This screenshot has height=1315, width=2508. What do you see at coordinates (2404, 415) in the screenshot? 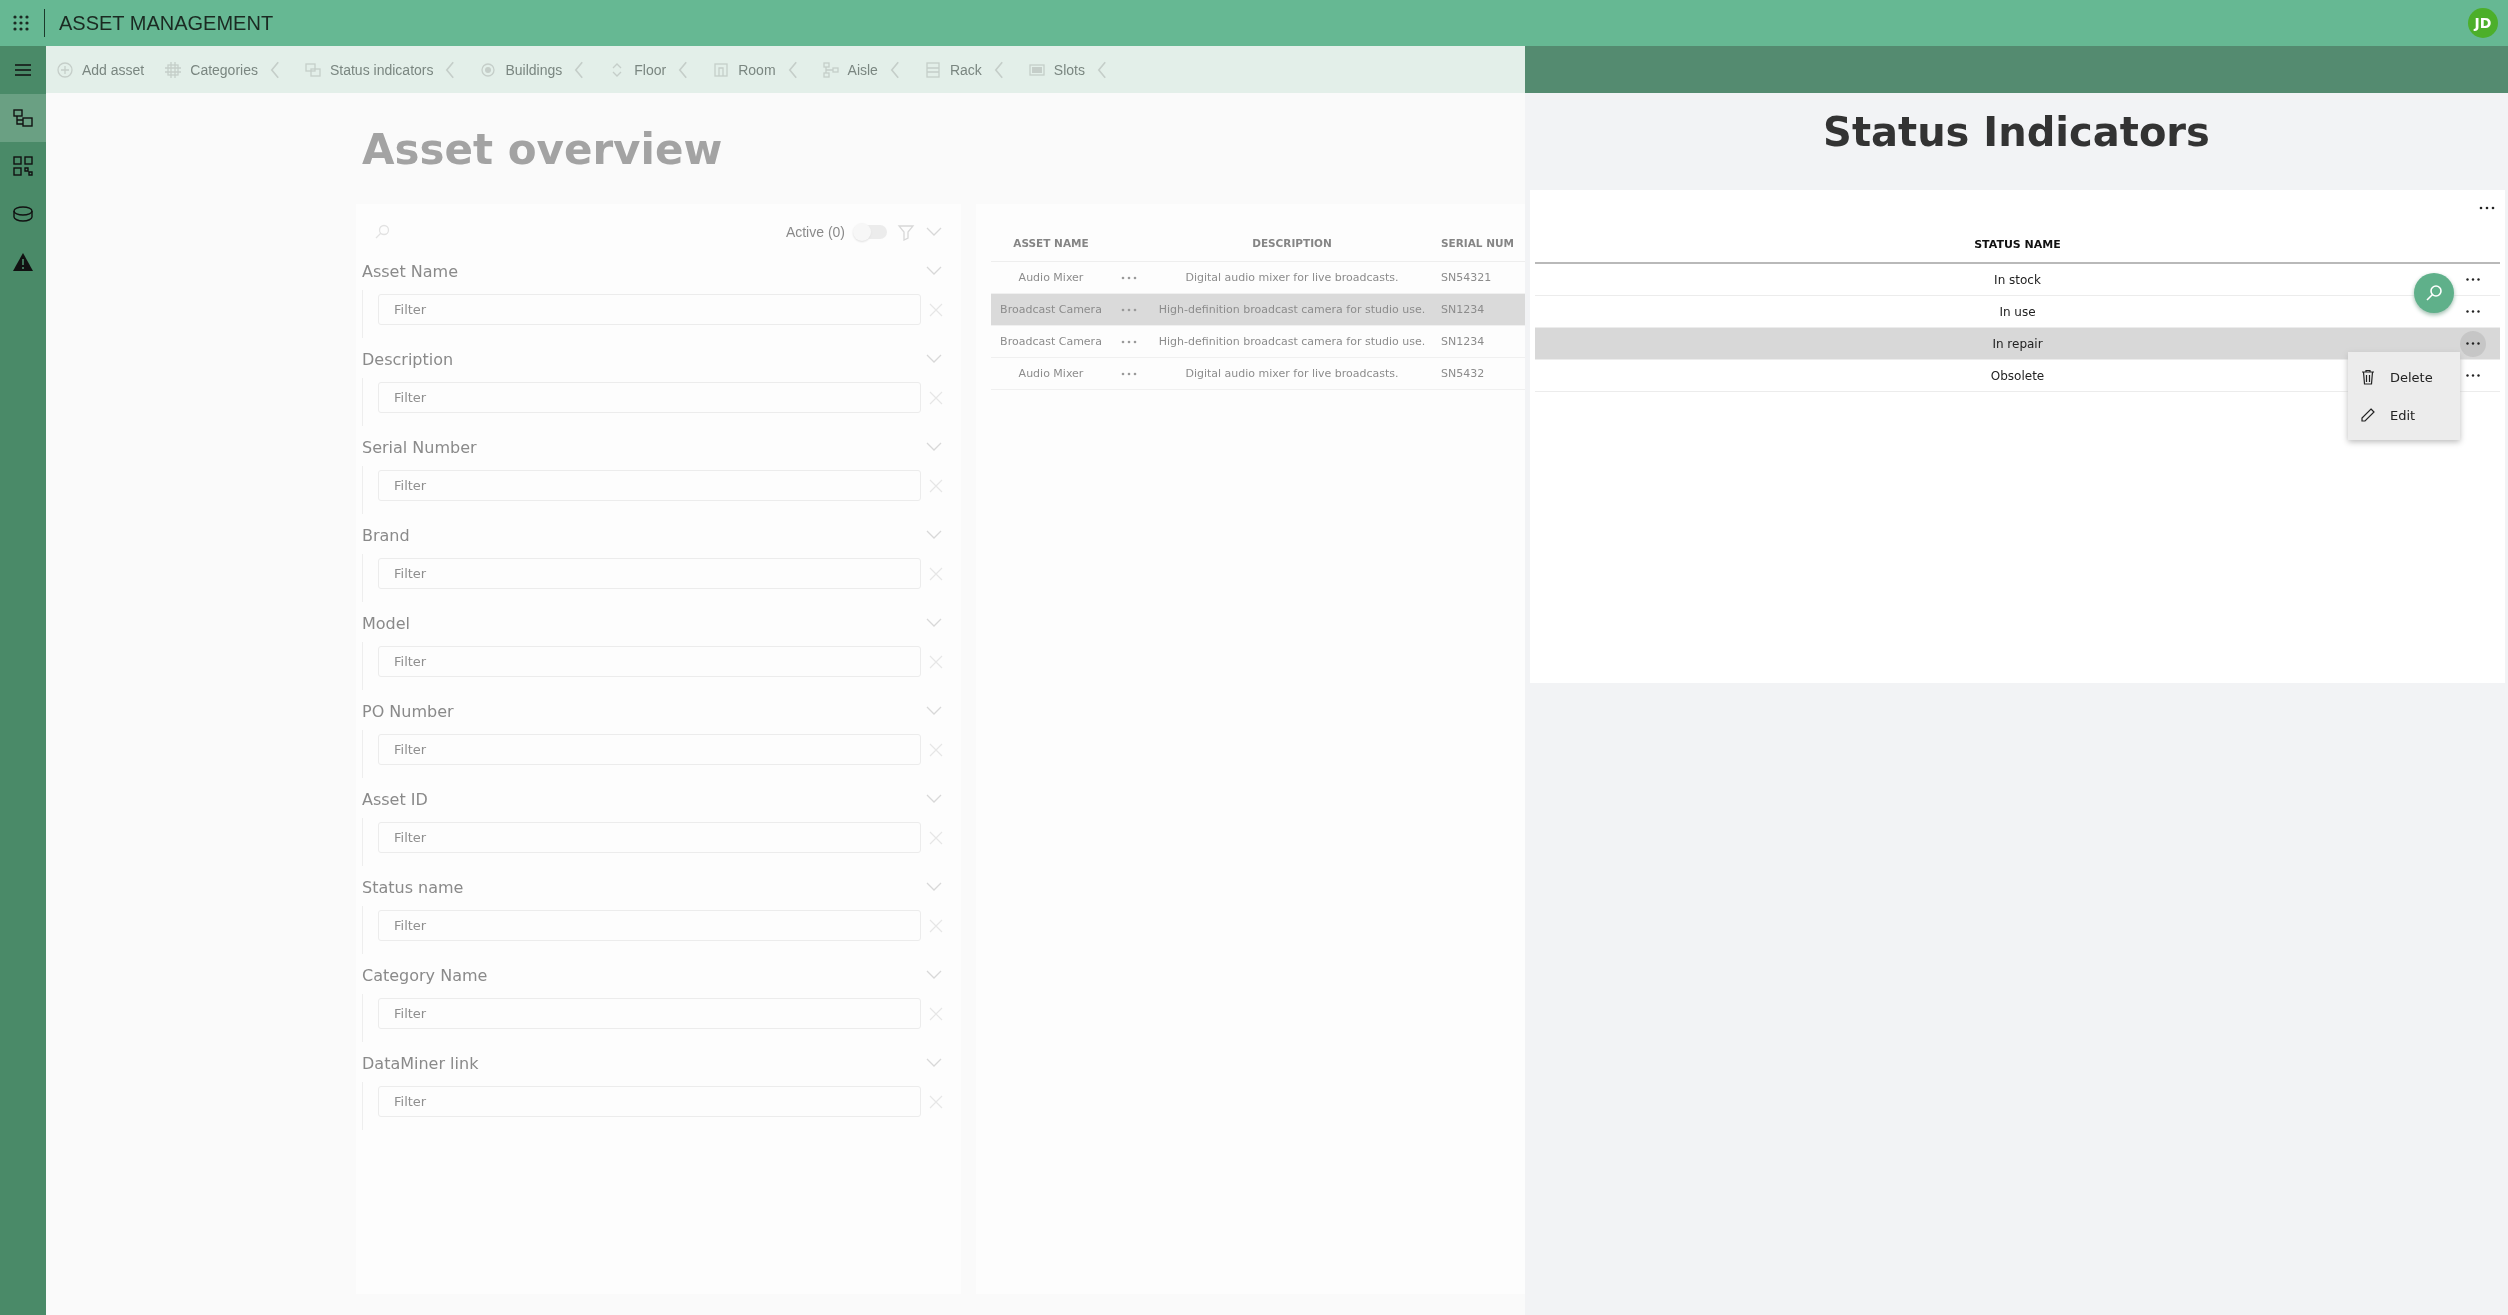
I see `menu-item: Edit` at bounding box center [2404, 415].